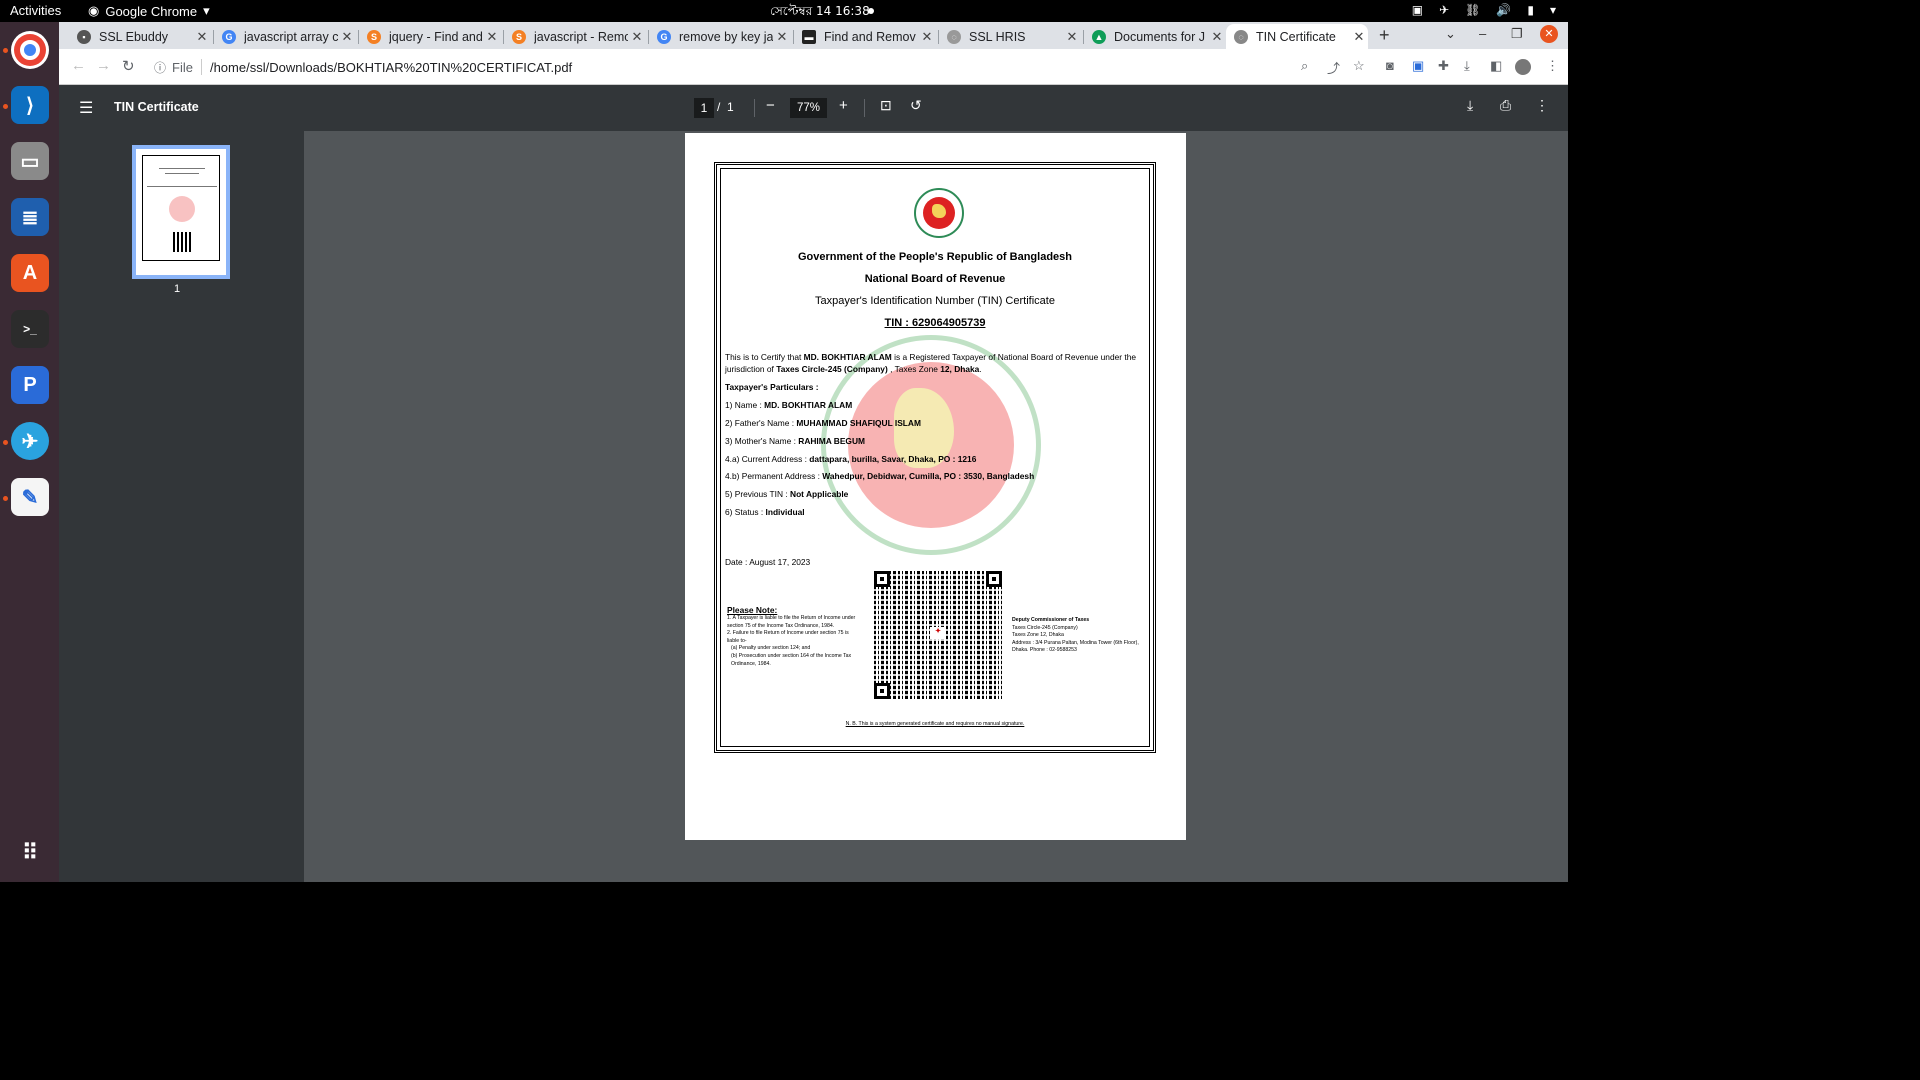  I want to click on apps-grid-icon: ⠿, so click(30, 853).